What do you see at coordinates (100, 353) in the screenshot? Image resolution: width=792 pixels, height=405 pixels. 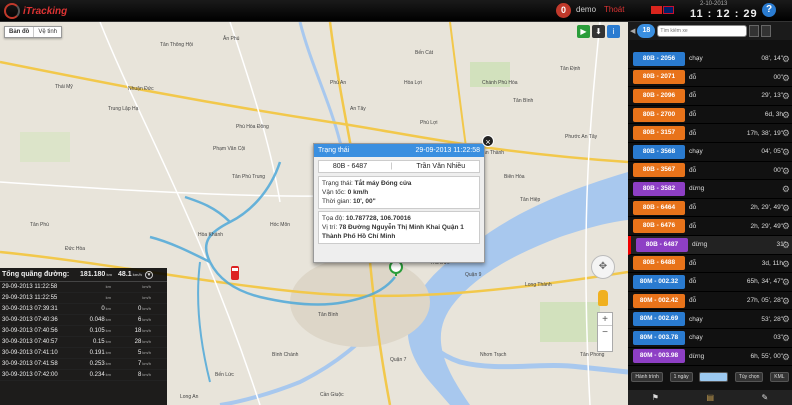 I see `trip-distance: 0.191km` at bounding box center [100, 353].